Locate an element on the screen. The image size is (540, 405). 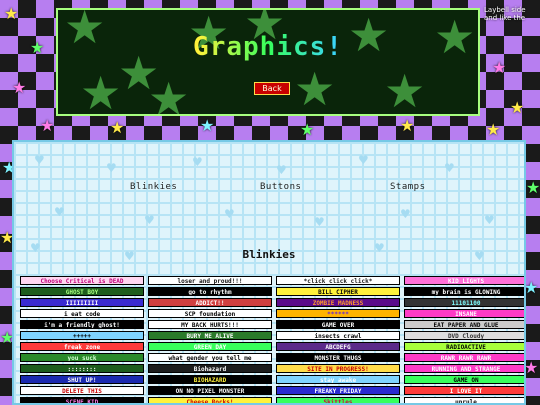
blinkie-image: unrule is located at coordinates (464, 400).